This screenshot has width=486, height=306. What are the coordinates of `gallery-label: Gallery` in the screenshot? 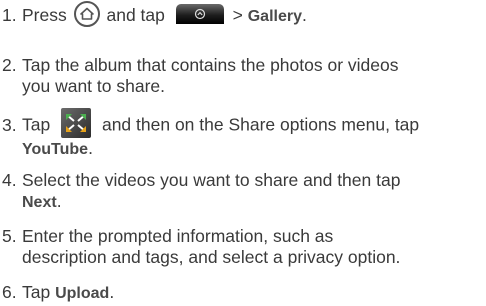 It's located at (274, 16).